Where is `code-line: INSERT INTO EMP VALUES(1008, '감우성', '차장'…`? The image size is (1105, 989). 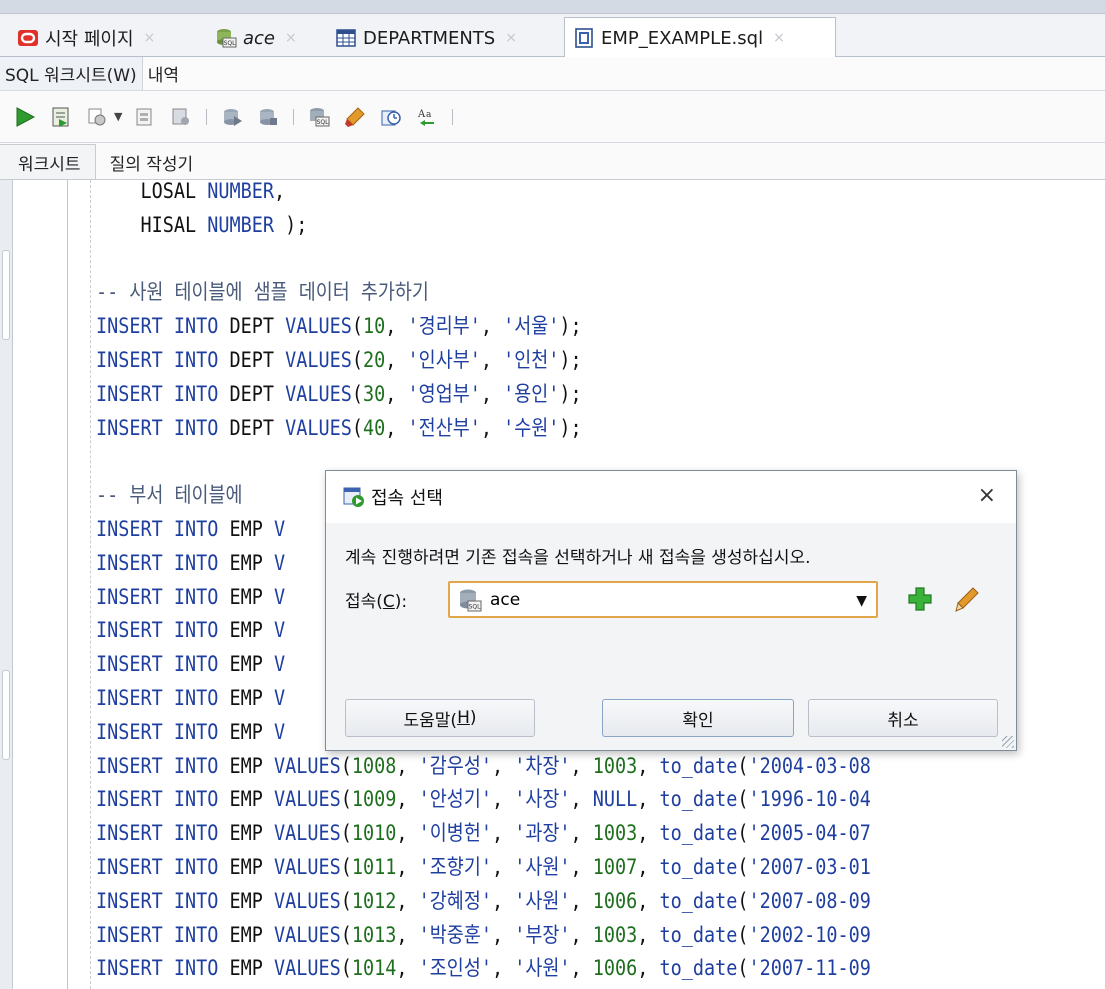 code-line: INSERT INTO EMP VALUES(1008, '감우성', '차장'… is located at coordinates (546, 767).